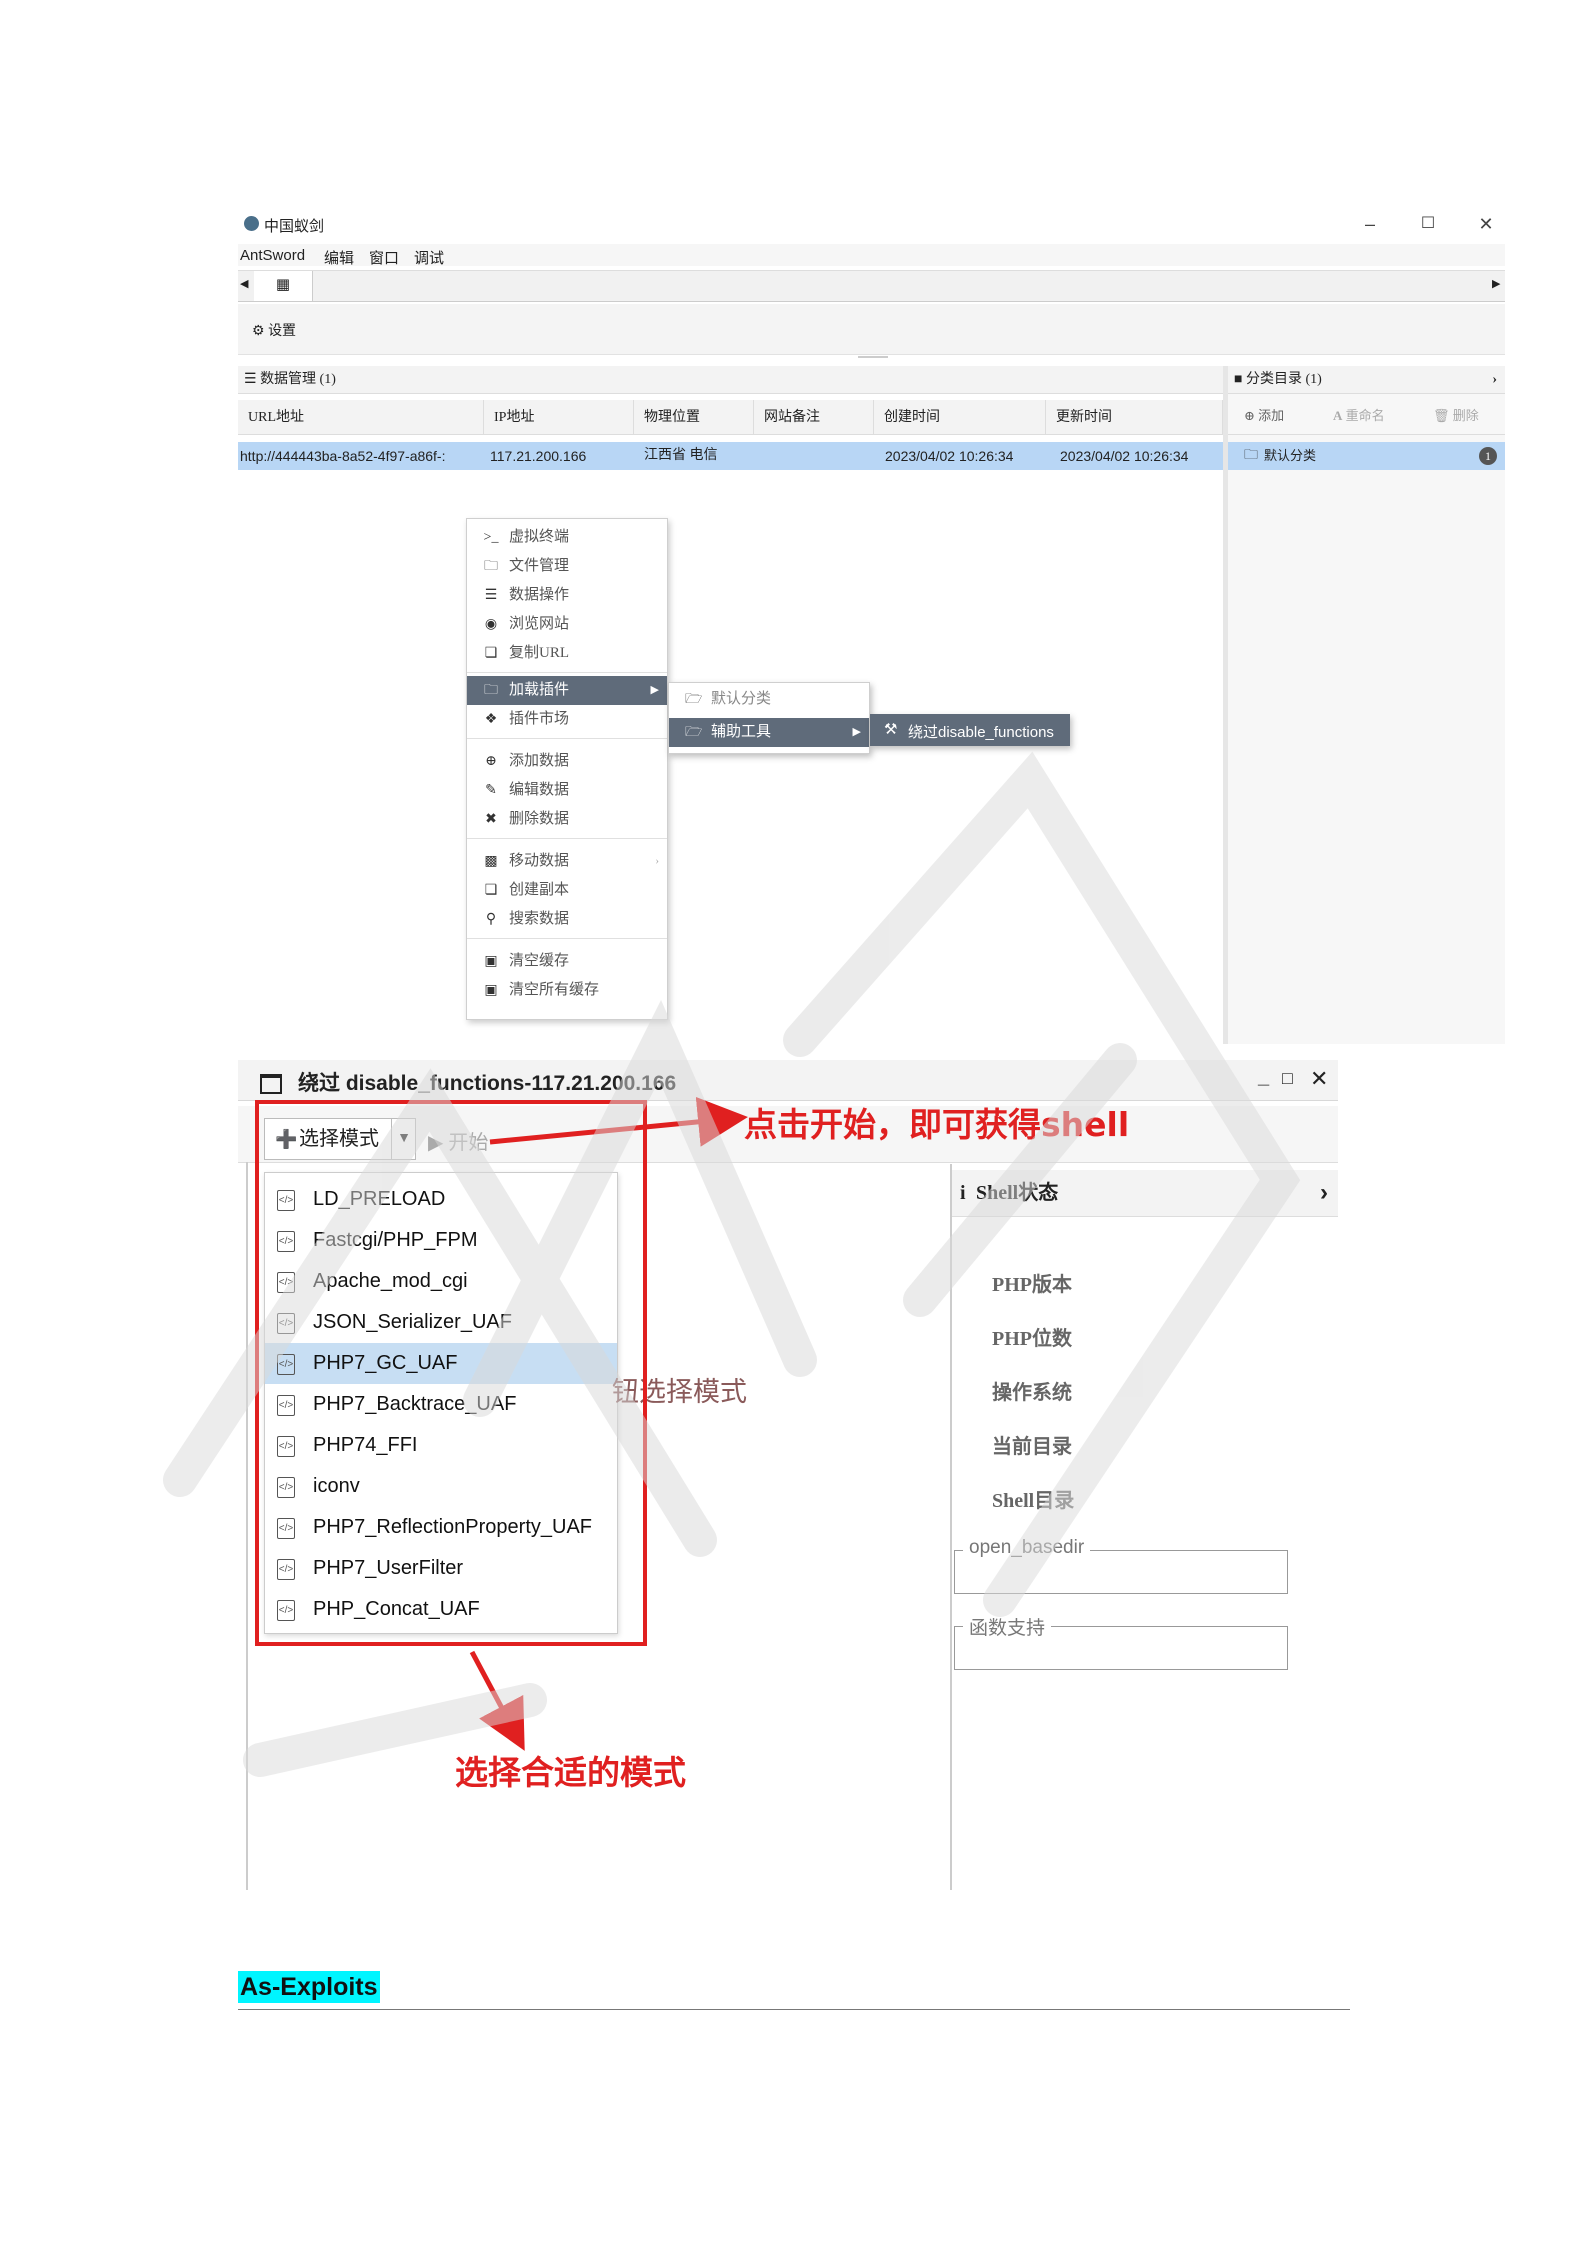 Image resolution: width=1587 pixels, height=2245 pixels. I want to click on heading-rule, so click(794, 2009).